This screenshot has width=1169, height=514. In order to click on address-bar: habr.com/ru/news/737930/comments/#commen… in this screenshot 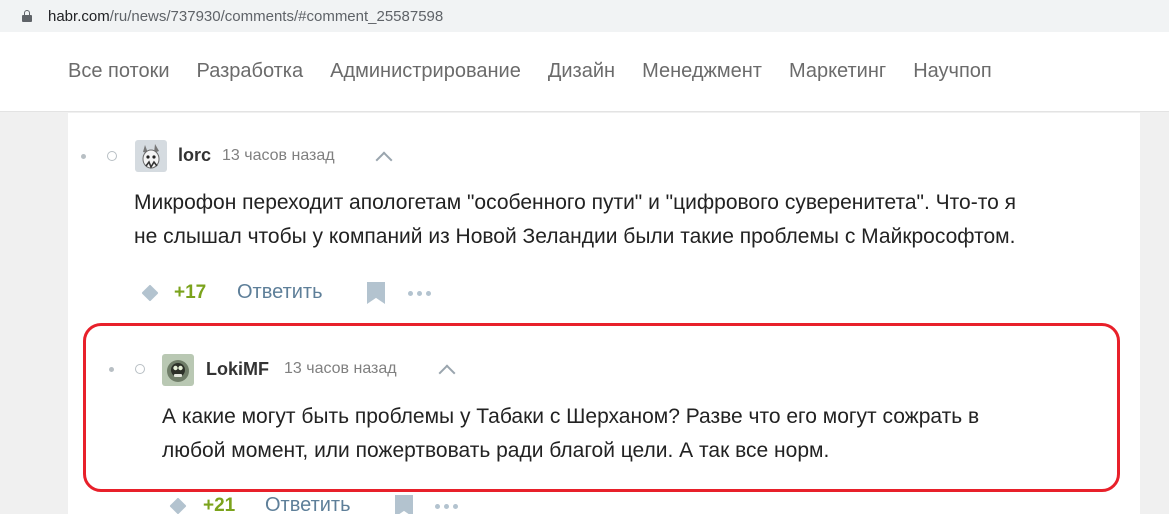, I will do `click(584, 16)`.